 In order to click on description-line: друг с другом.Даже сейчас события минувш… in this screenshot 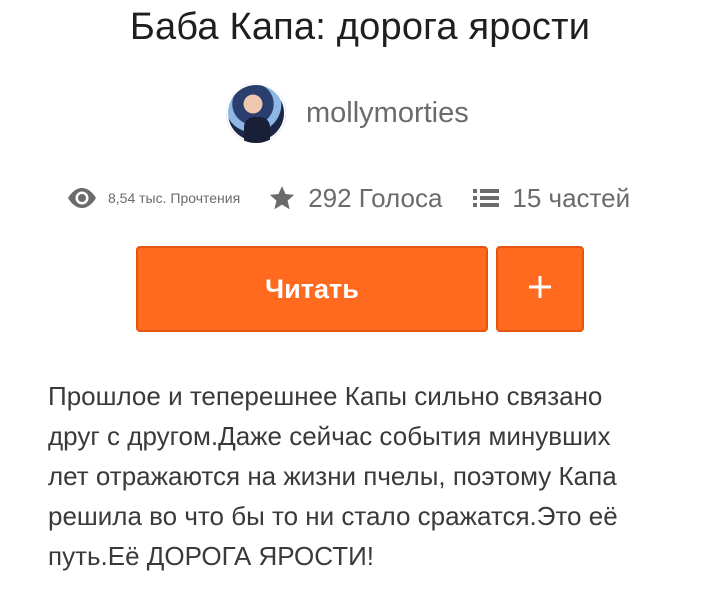, I will do `click(329, 436)`.